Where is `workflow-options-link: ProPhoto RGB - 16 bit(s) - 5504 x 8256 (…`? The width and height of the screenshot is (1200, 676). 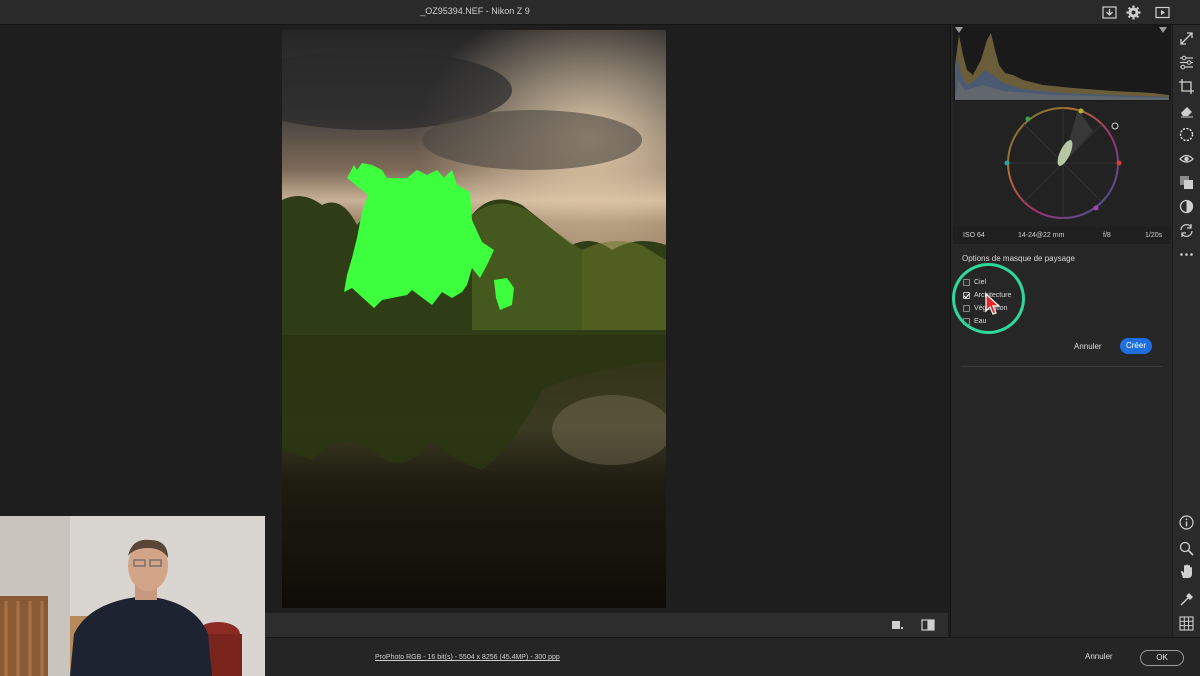
workflow-options-link: ProPhoto RGB - 16 bit(s) - 5504 x 8256 (… is located at coordinates (467, 657).